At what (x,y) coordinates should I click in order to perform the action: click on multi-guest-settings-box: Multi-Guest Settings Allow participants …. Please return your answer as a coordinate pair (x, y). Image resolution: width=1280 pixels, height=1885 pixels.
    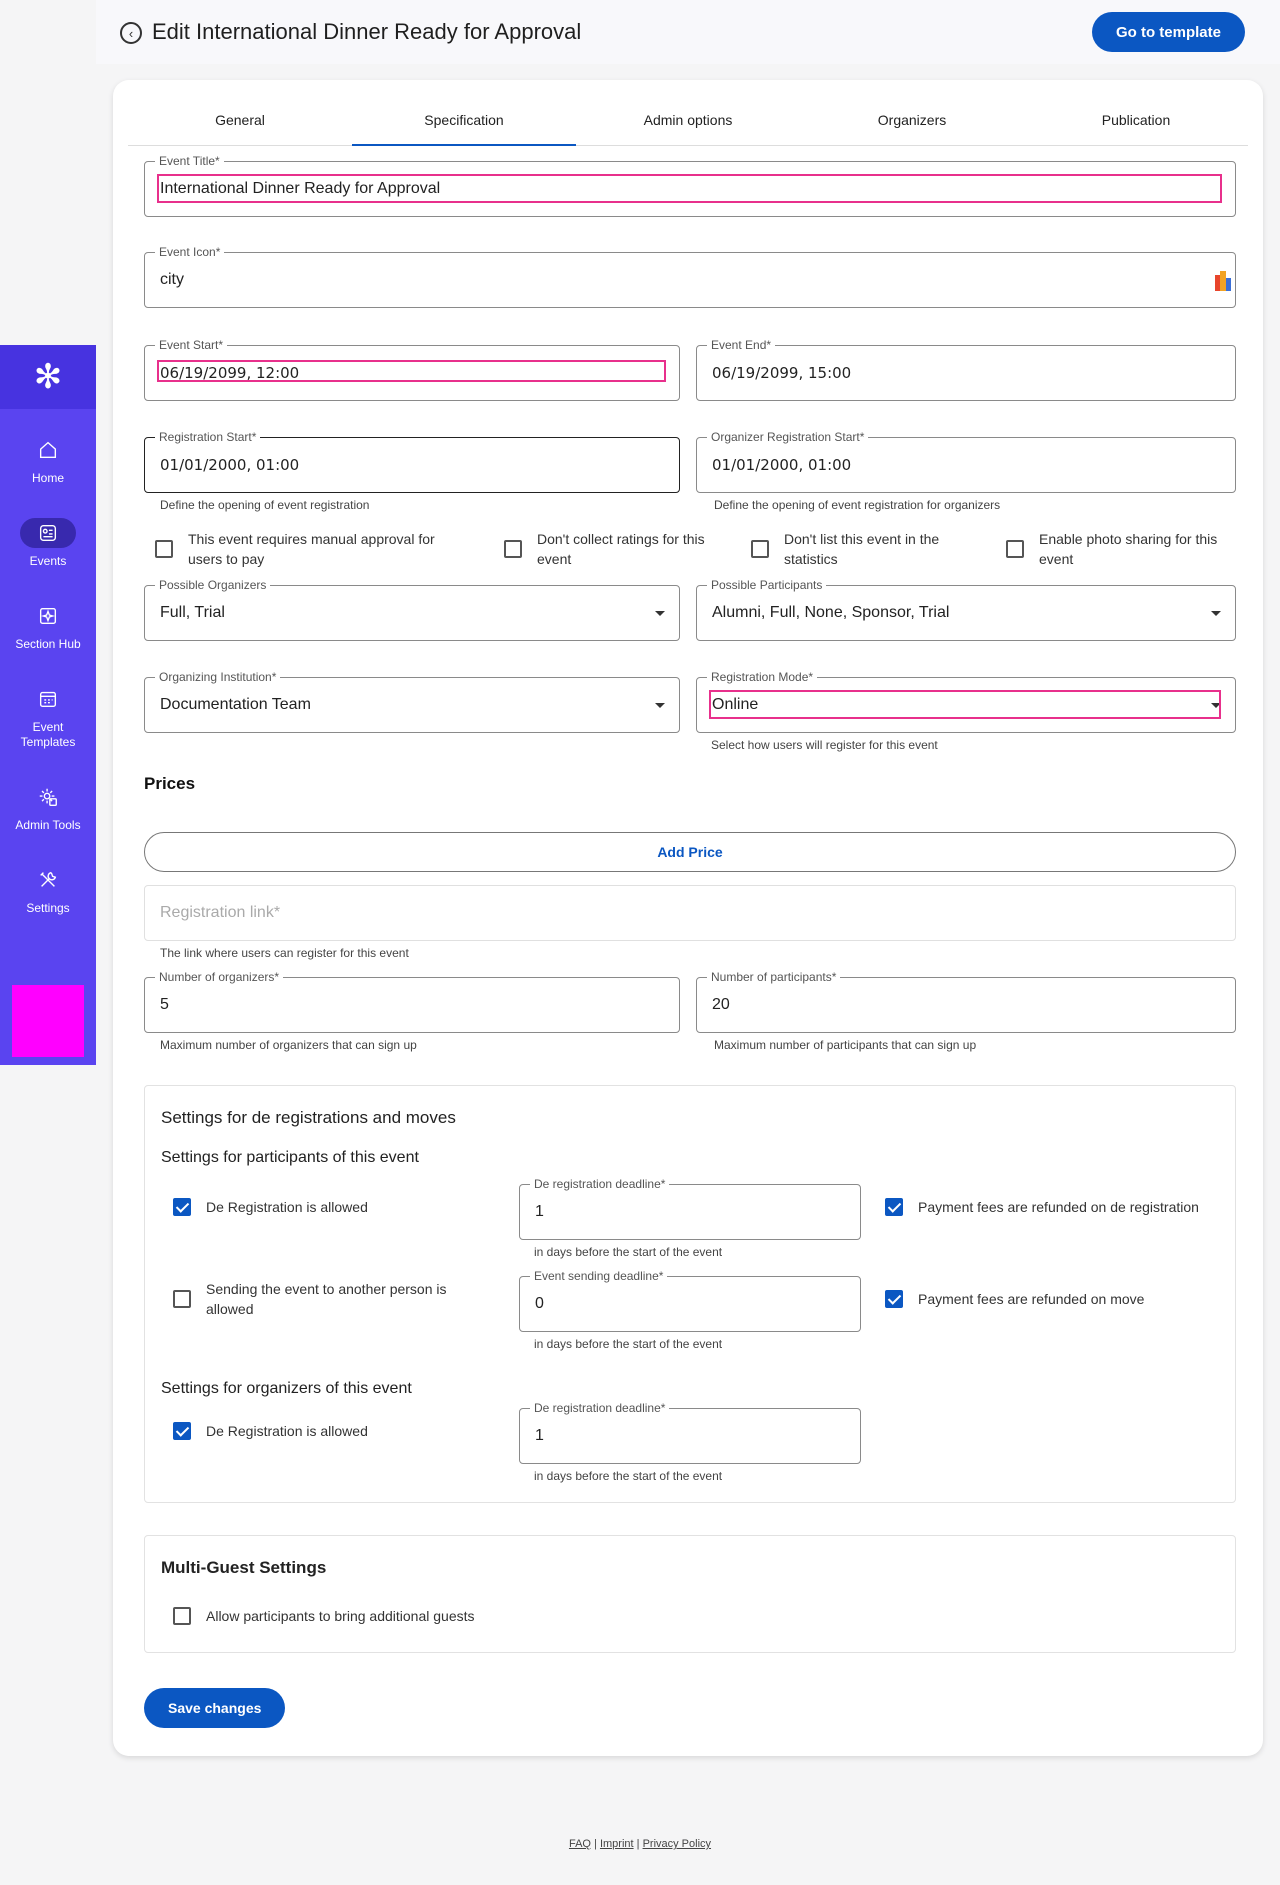
    Looking at the image, I should click on (690, 1594).